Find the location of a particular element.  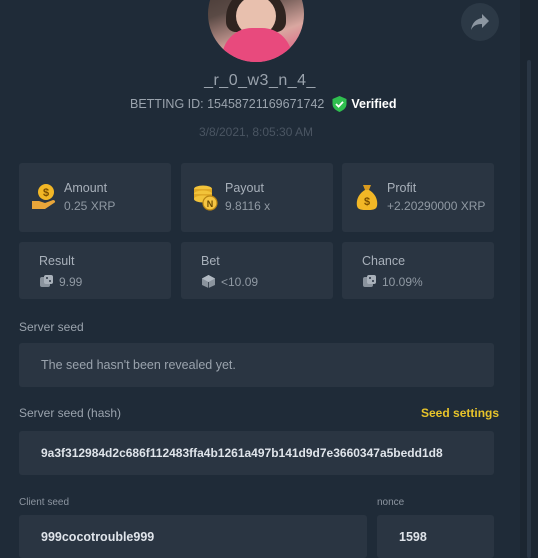

svg-text: N is located at coordinates (210, 204).